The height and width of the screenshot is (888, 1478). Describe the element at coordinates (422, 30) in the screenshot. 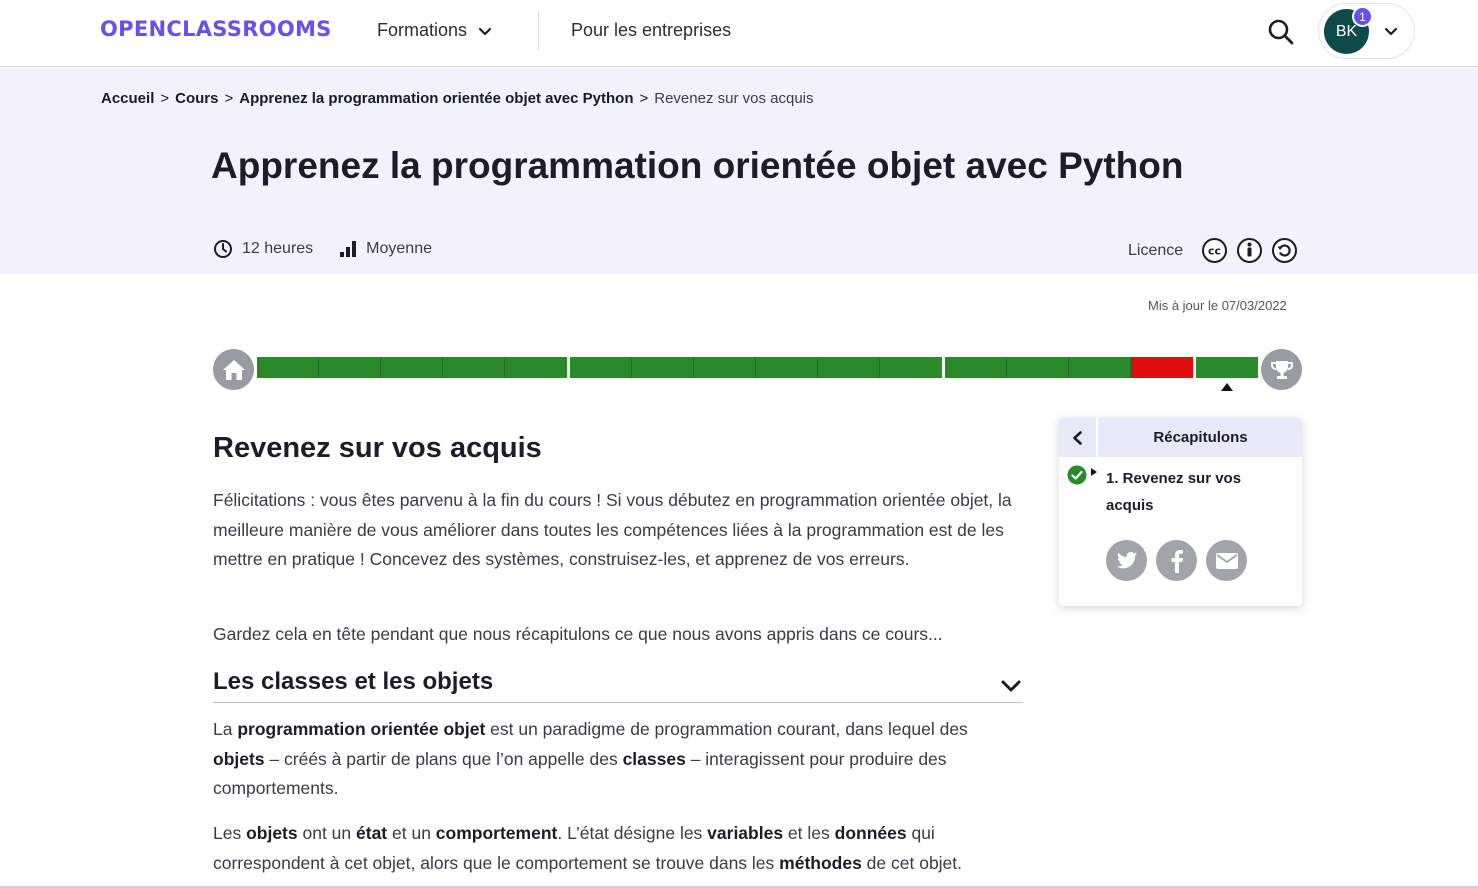

I see `nav-formations-label: Formations` at that location.